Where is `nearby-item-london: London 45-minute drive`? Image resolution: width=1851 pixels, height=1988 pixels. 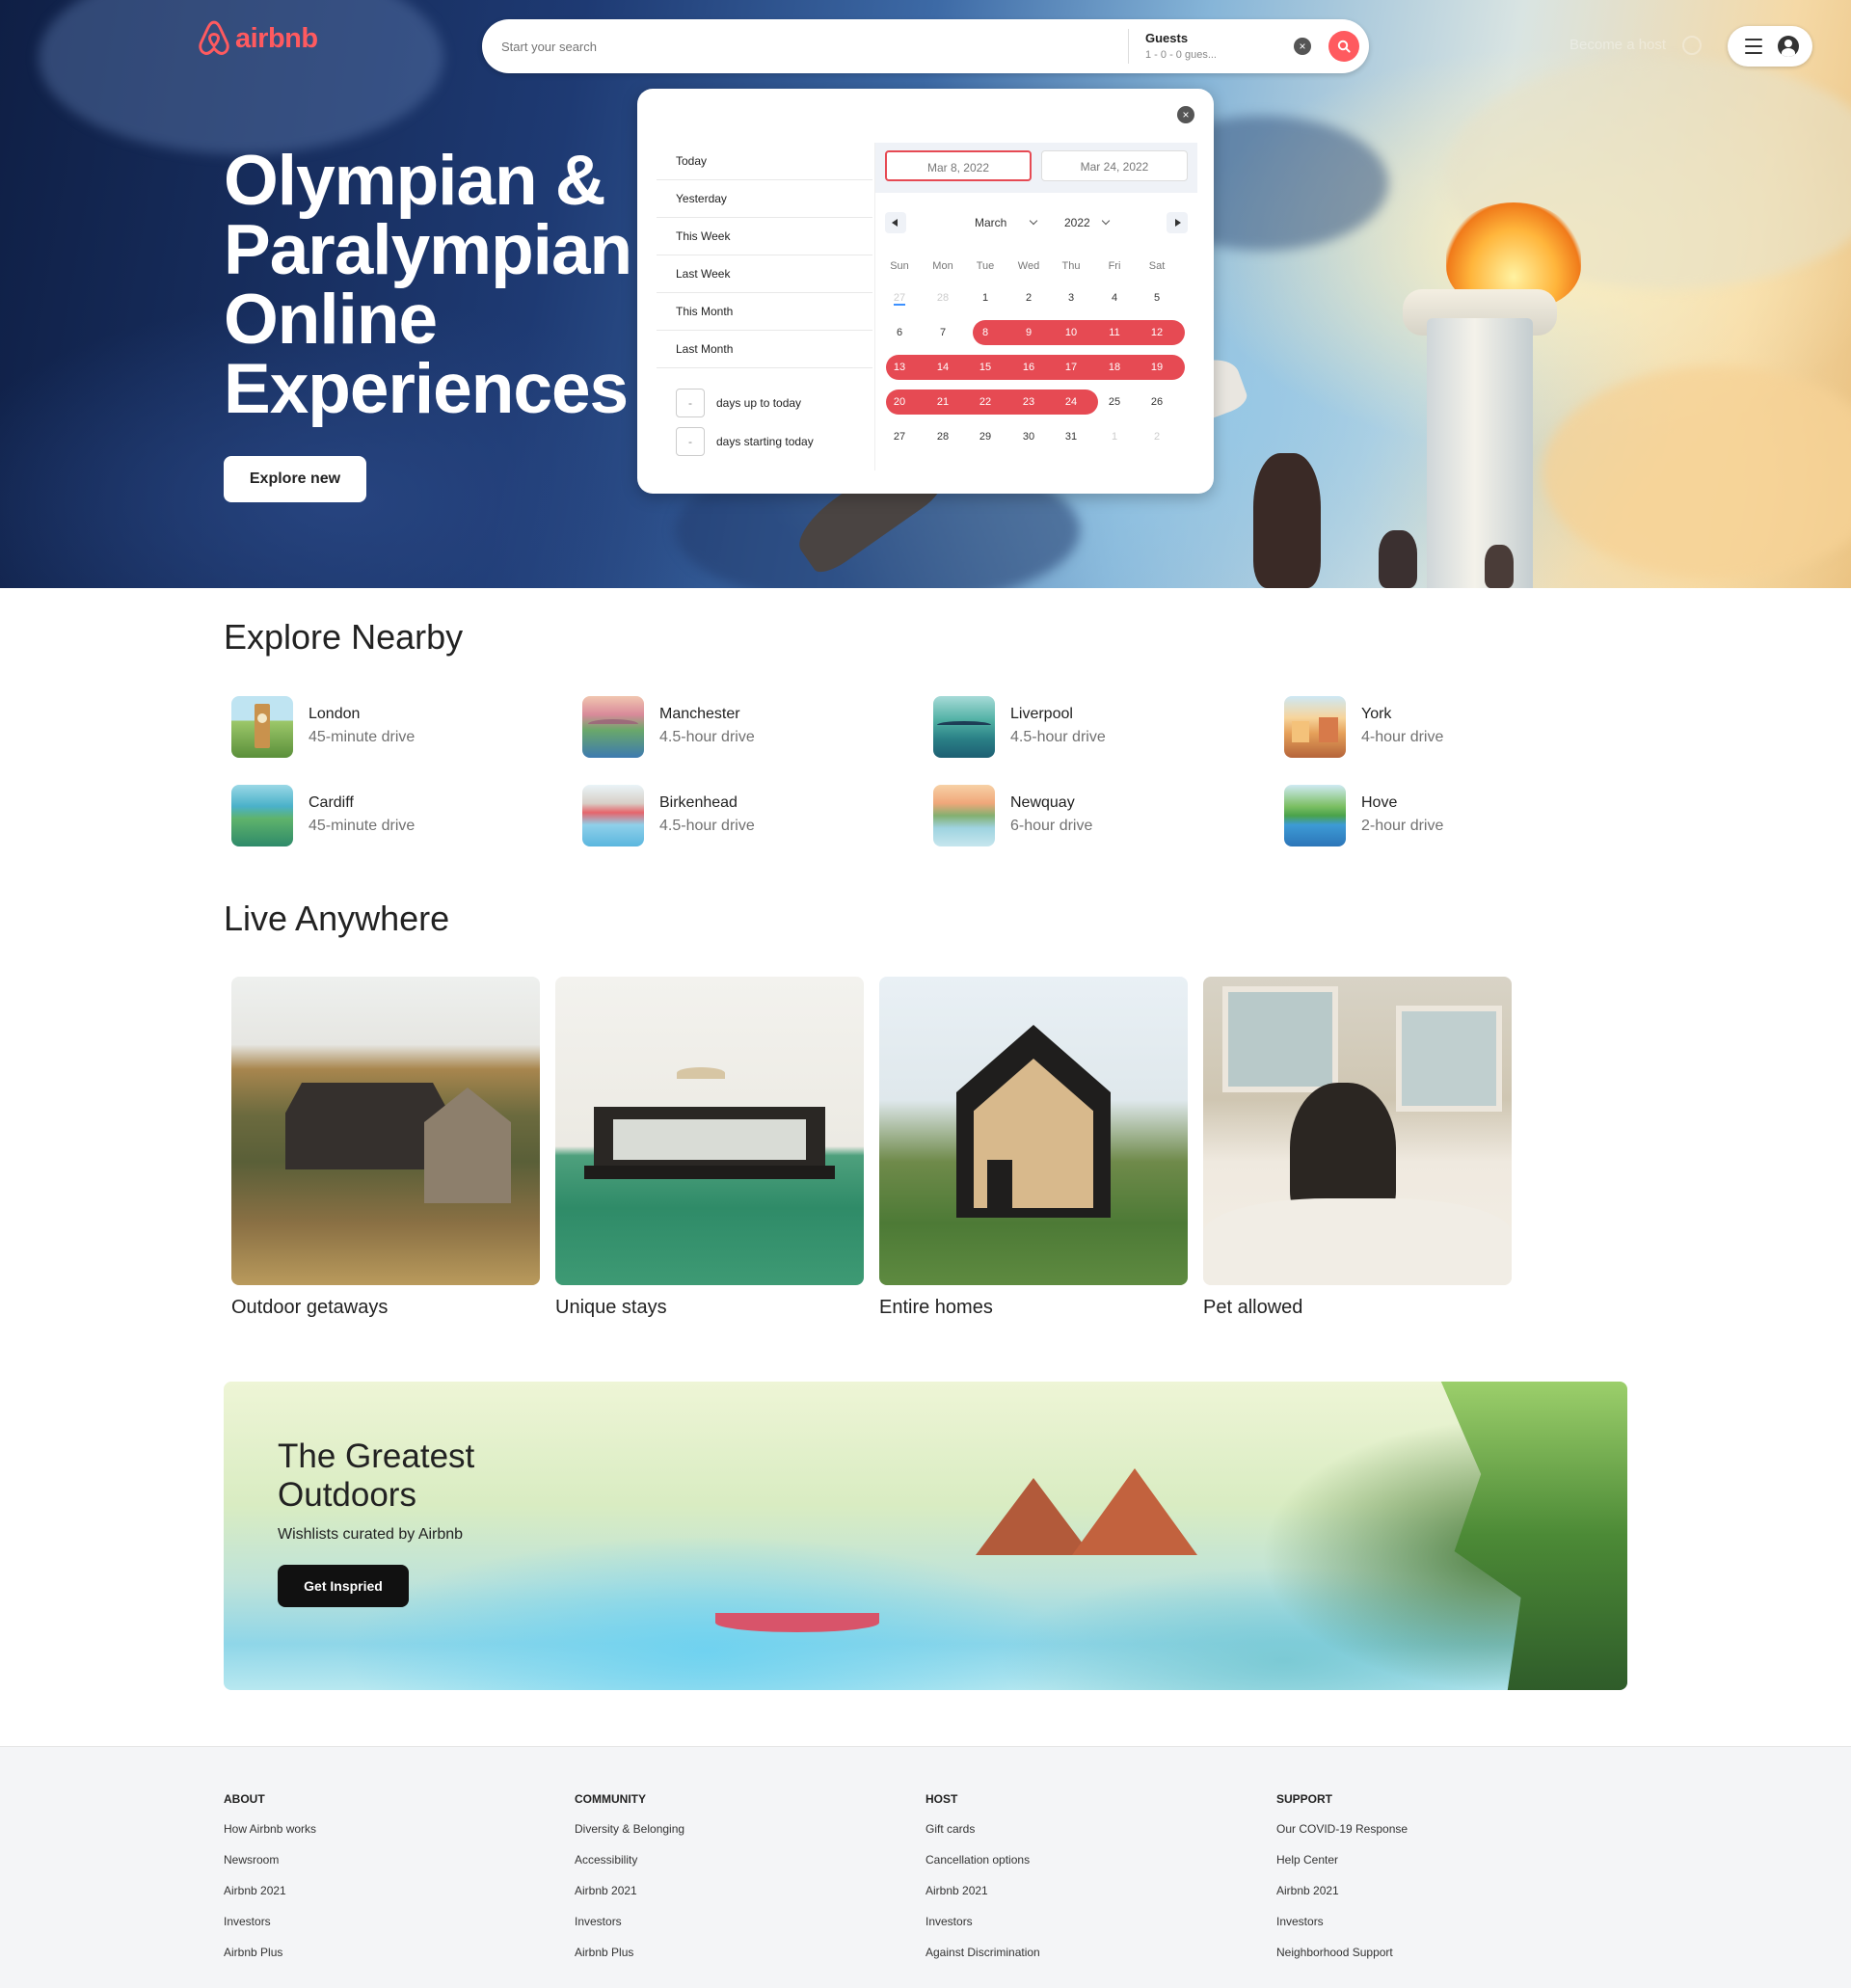 nearby-item-london: London 45-minute drive is located at coordinates (383, 726).